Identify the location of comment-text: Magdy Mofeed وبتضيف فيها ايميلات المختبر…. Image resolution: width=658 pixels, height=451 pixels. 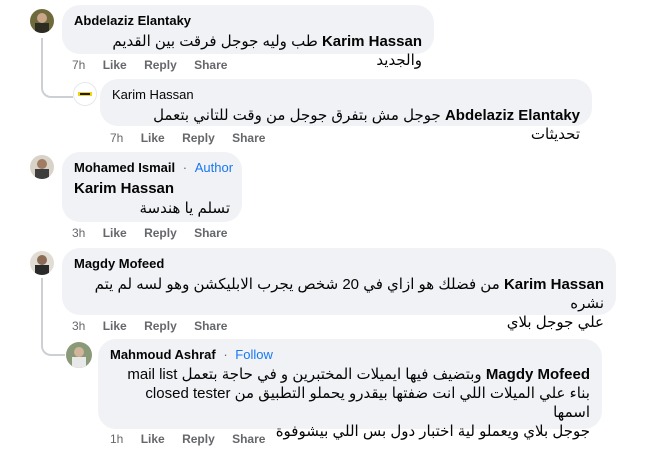
(350, 374).